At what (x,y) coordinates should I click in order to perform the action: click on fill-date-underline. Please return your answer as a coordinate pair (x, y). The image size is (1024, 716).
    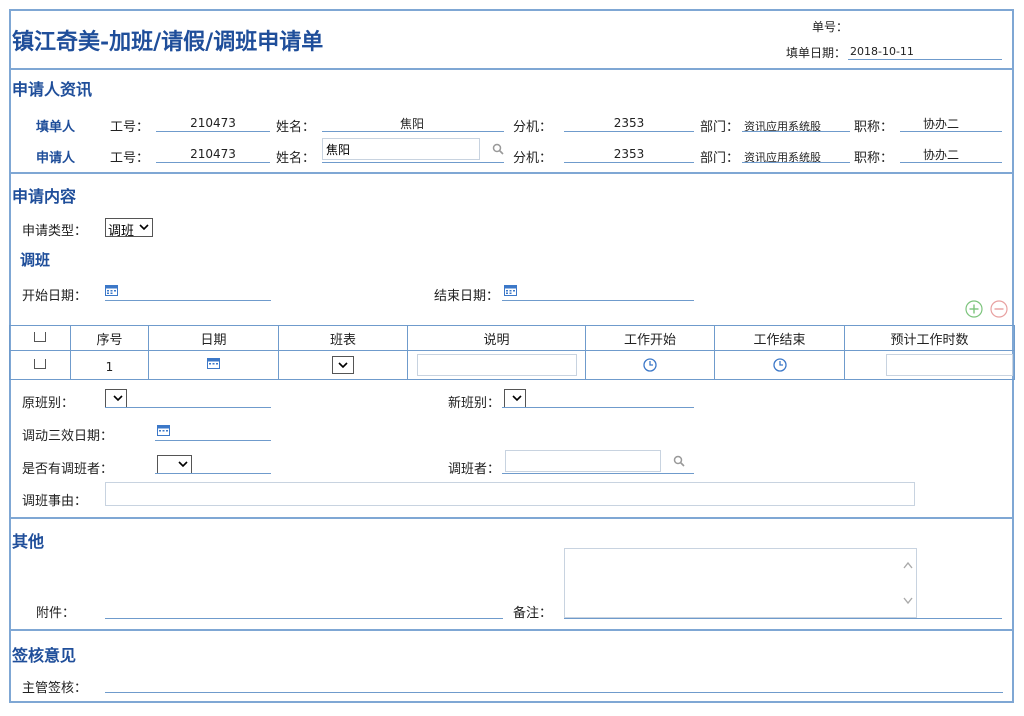
    Looking at the image, I should click on (925, 59).